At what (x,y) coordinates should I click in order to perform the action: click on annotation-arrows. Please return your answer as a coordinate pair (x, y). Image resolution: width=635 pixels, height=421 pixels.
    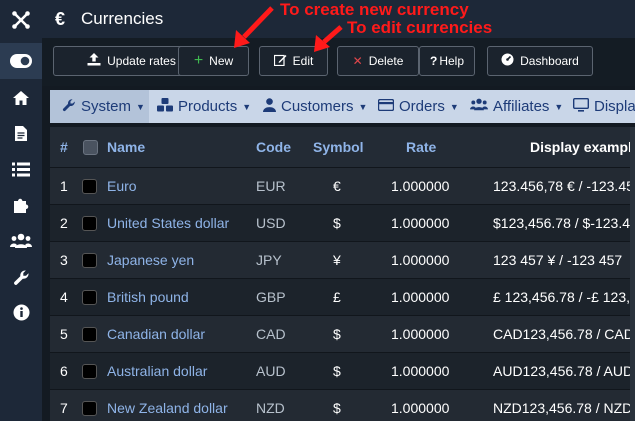
    Looking at the image, I should click on (288, 29).